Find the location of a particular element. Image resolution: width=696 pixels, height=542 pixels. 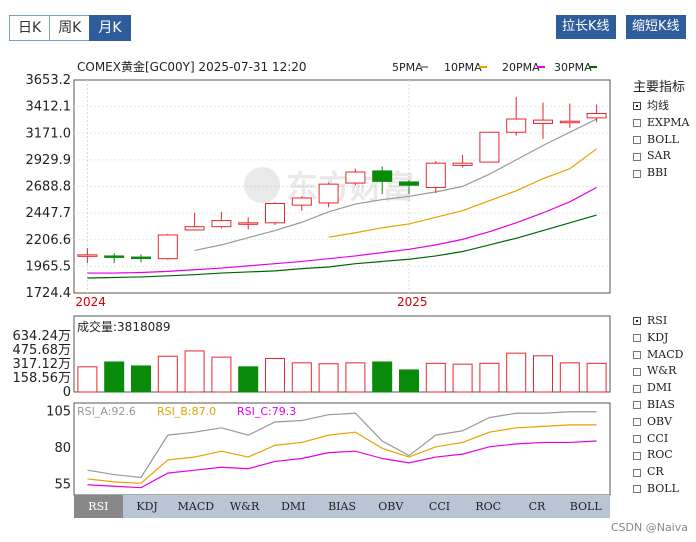

ma-legend-label: 5PMA is located at coordinates (407, 67).